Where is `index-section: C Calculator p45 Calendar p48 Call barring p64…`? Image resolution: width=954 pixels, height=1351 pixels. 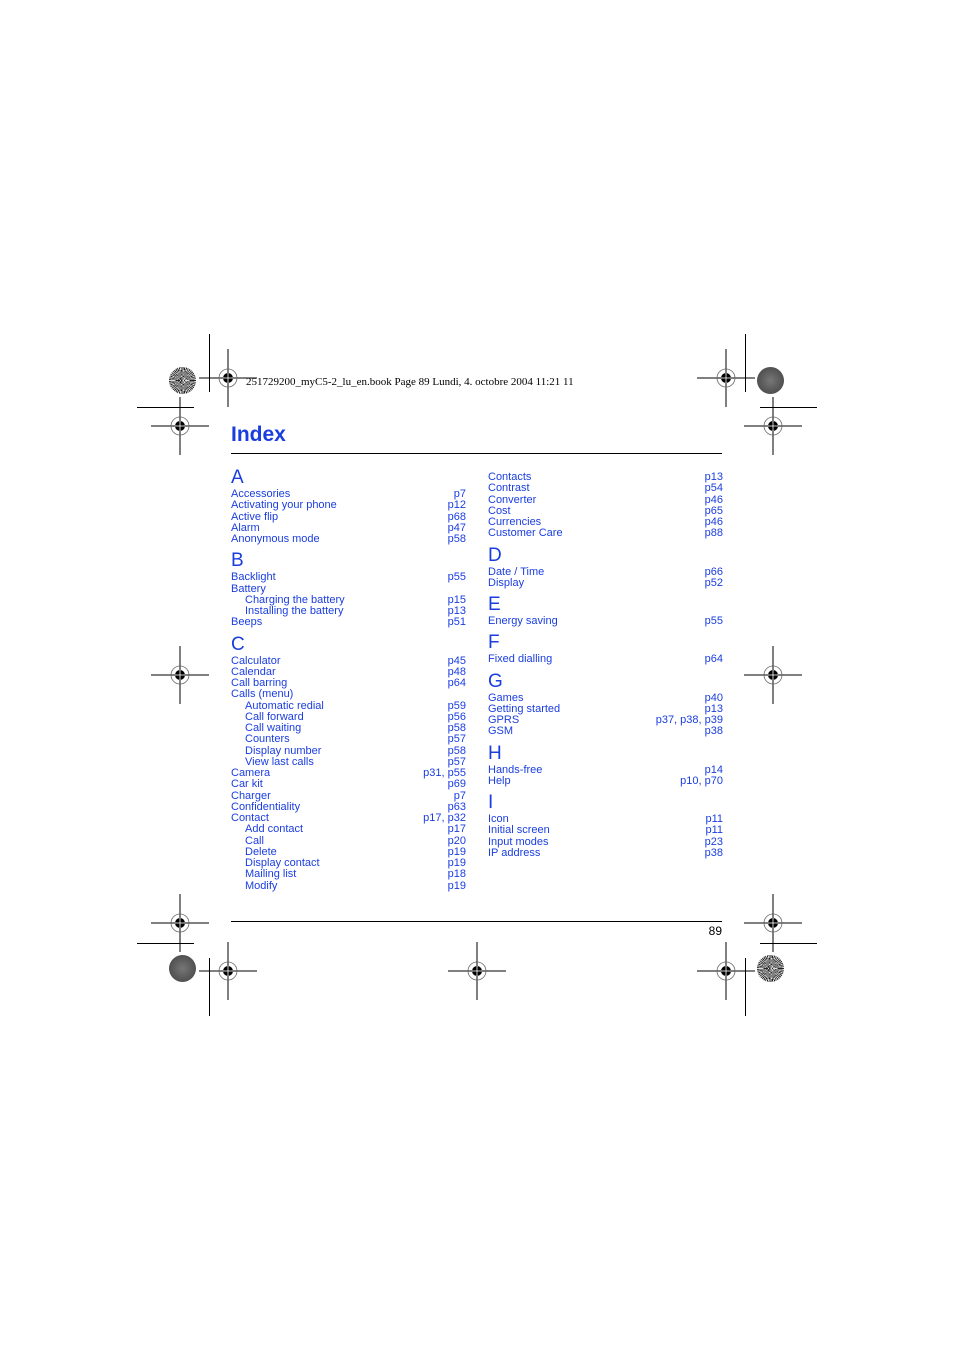
index-section: C Calculator p45 Calendar p48 Call barring p64… is located at coordinates (348, 762).